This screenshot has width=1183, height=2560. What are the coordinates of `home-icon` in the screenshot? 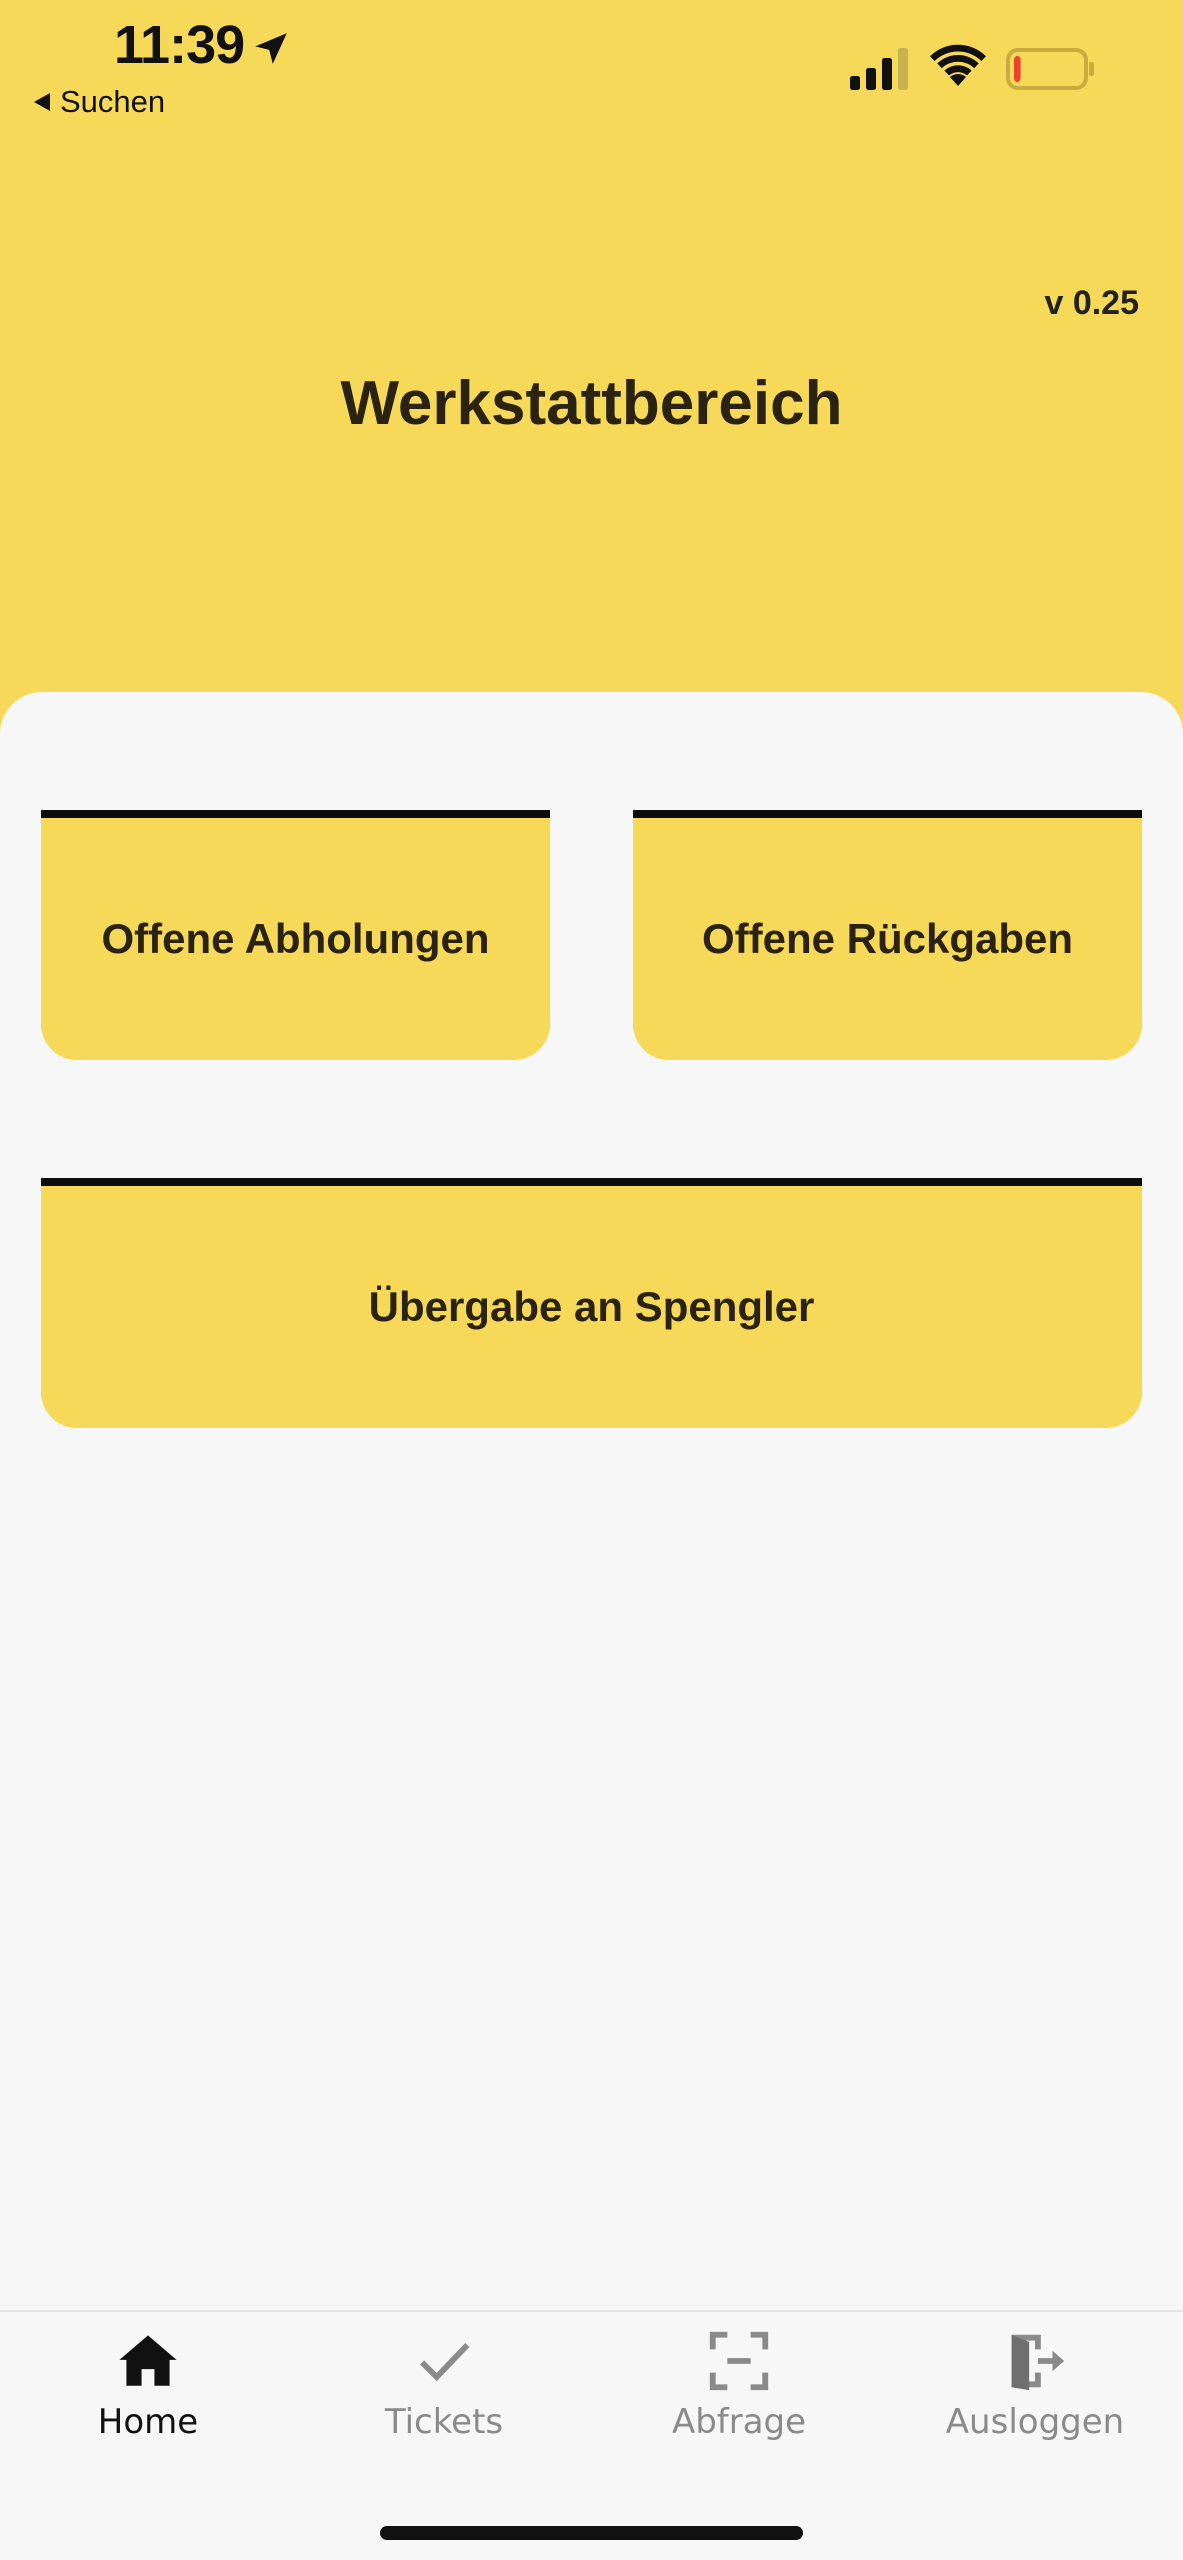 It's located at (148, 2360).